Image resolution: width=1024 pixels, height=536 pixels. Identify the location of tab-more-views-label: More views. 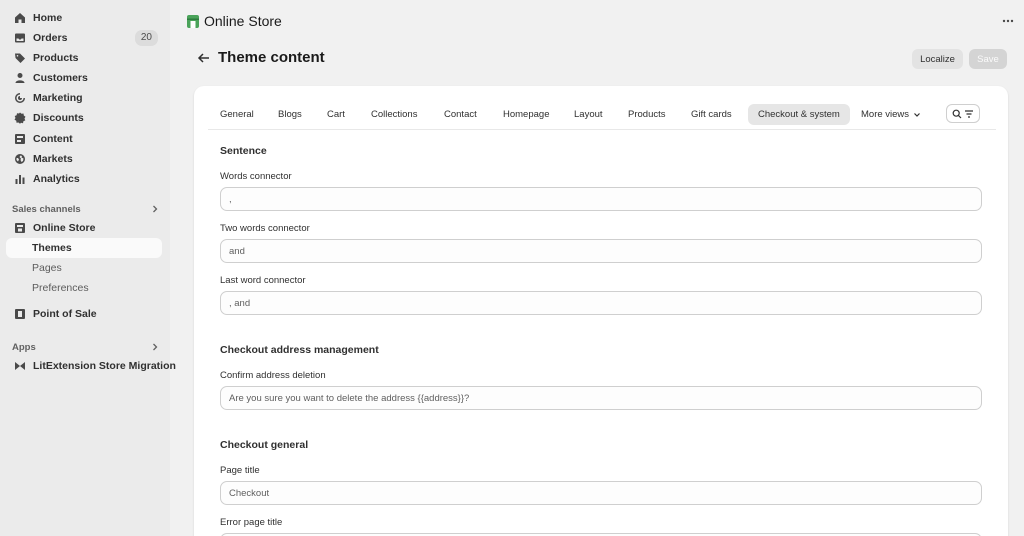
(885, 114).